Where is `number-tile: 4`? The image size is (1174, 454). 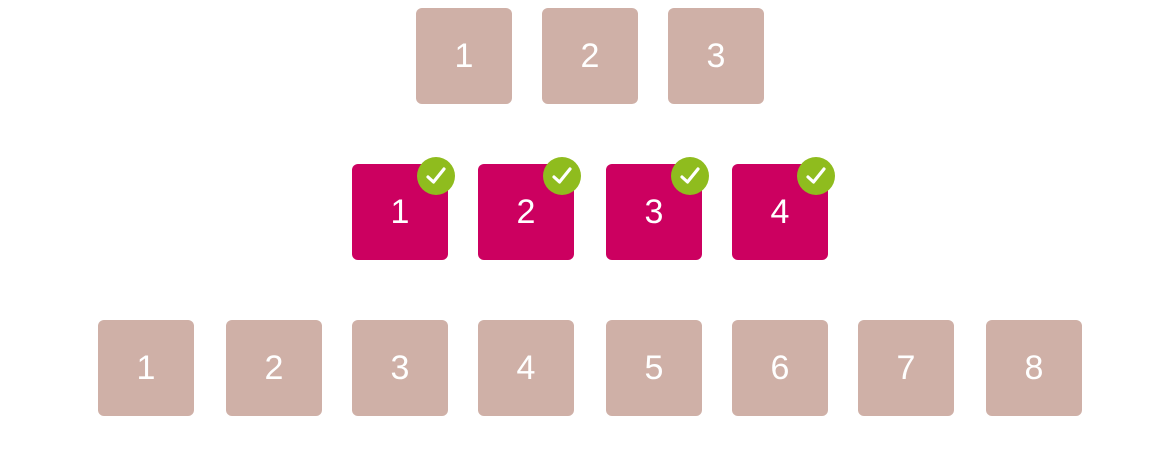 number-tile: 4 is located at coordinates (526, 368).